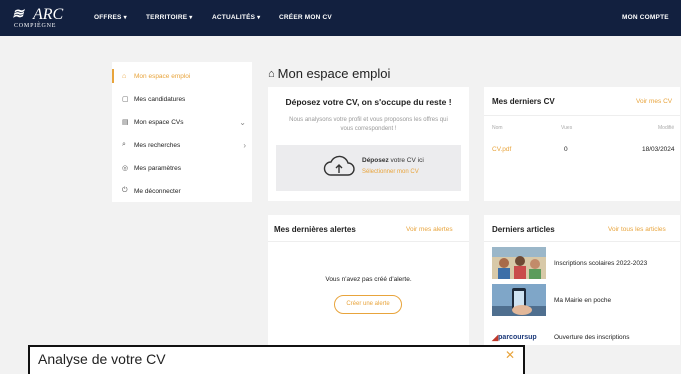 The height and width of the screenshot is (374, 681). I want to click on sidebar-item-label: Mes paramètres, so click(157, 168).